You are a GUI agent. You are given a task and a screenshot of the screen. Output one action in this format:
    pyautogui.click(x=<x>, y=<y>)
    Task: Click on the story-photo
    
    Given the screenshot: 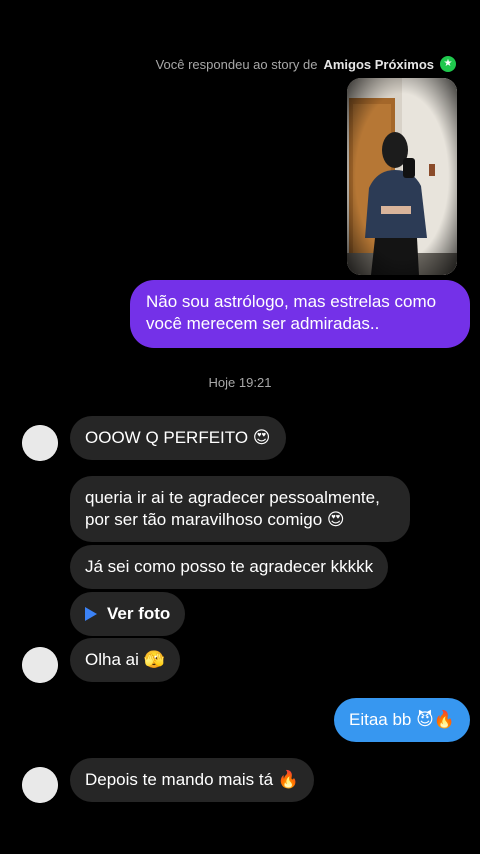 What is the action you would take?
    pyautogui.click(x=402, y=176)
    